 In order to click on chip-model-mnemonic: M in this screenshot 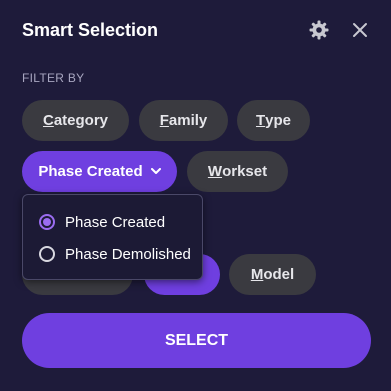, I will do `click(257, 274)`.